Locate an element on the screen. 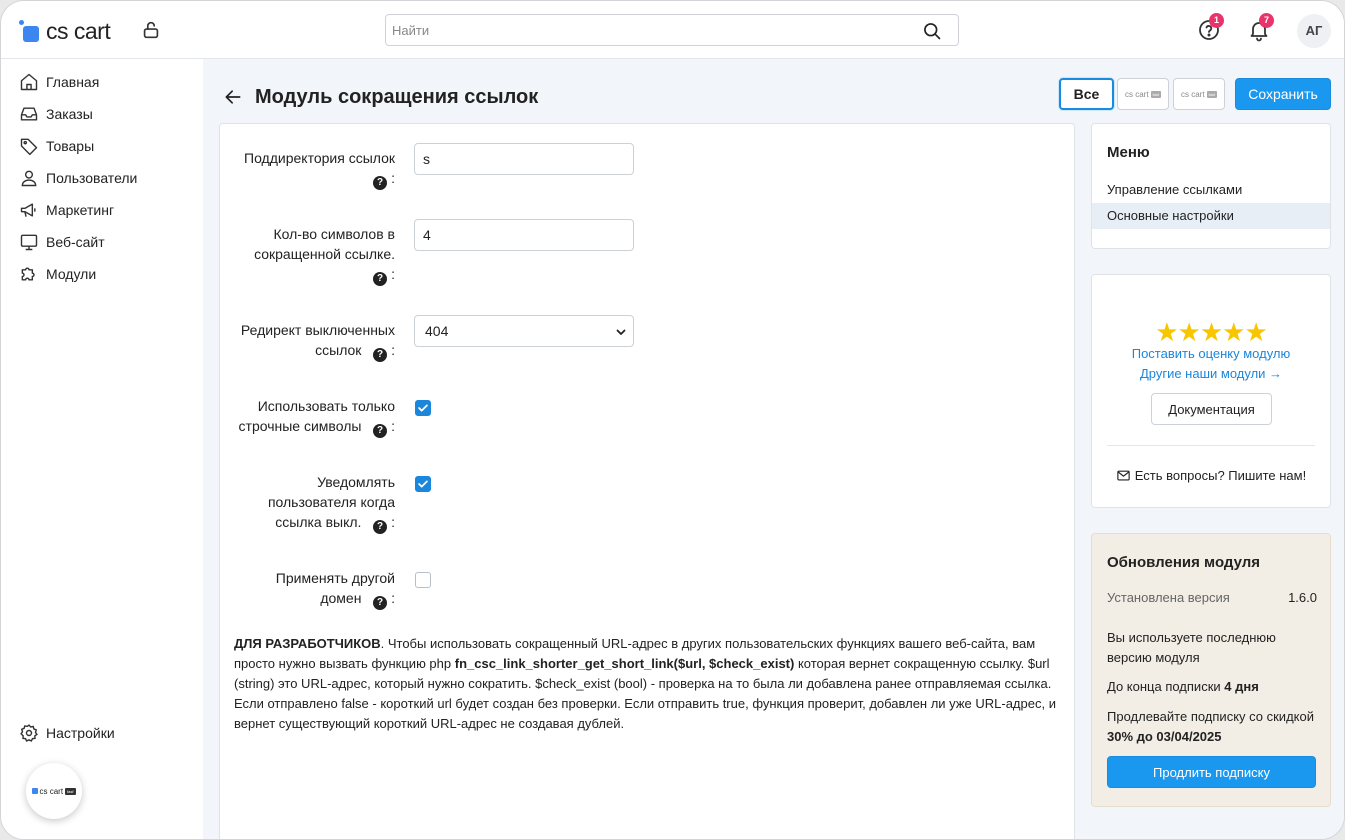  updates-card-title: Обновления модуля is located at coordinates (1184, 562).